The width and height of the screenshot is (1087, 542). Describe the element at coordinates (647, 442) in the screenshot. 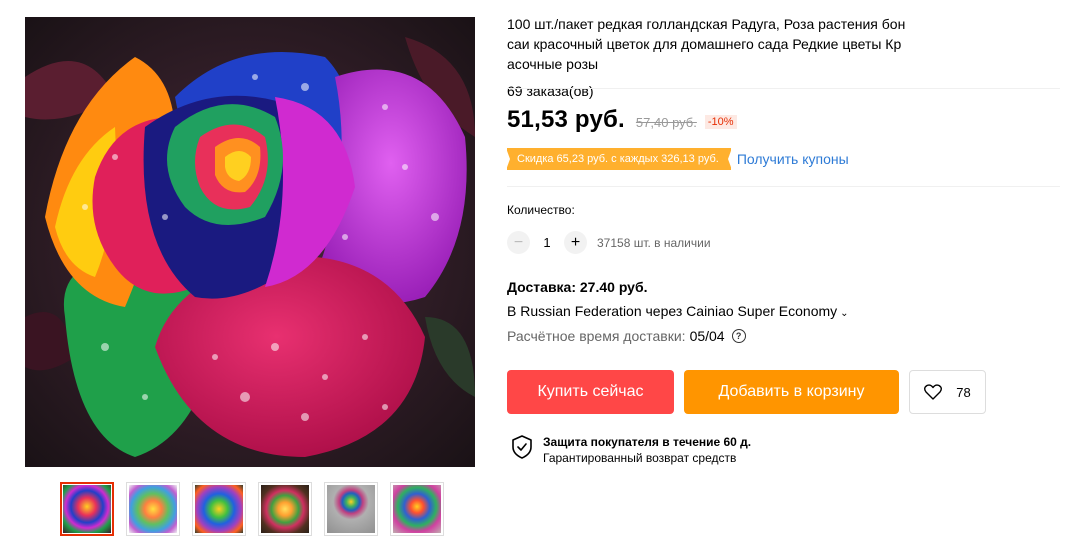

I see `protection-title: Защита покупателя в течение 60 д.` at that location.